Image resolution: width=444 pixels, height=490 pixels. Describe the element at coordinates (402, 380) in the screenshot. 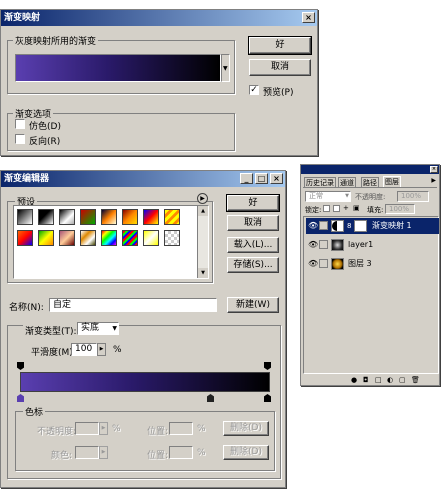

I see `new-layer-icon: ▢` at that location.